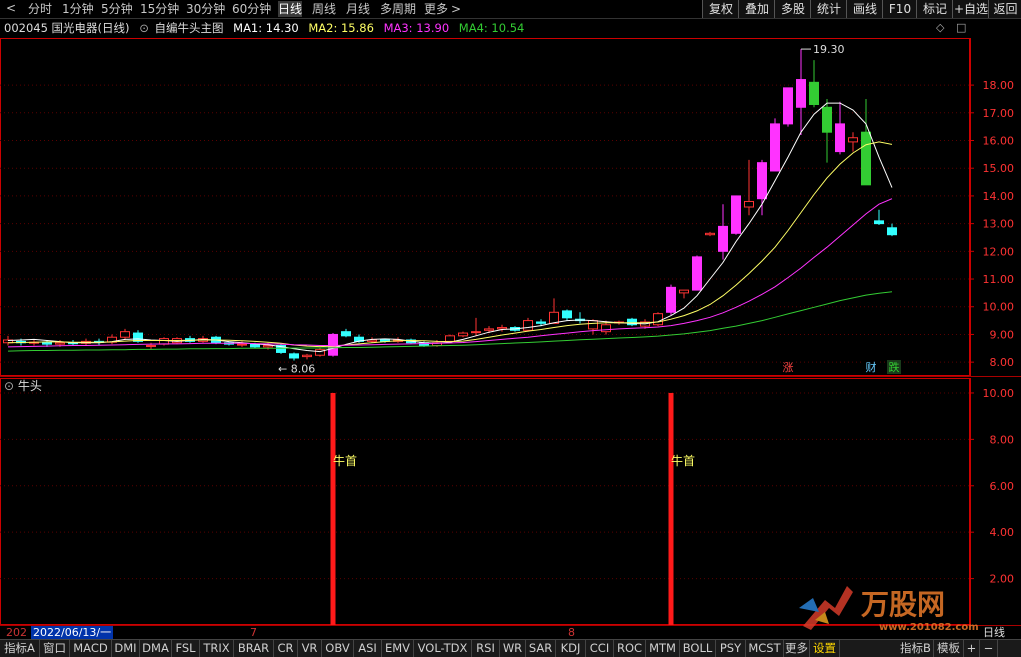 The height and width of the screenshot is (657, 1021). What do you see at coordinates (510, 376) in the screenshot?
I see `panel-divider` at bounding box center [510, 376].